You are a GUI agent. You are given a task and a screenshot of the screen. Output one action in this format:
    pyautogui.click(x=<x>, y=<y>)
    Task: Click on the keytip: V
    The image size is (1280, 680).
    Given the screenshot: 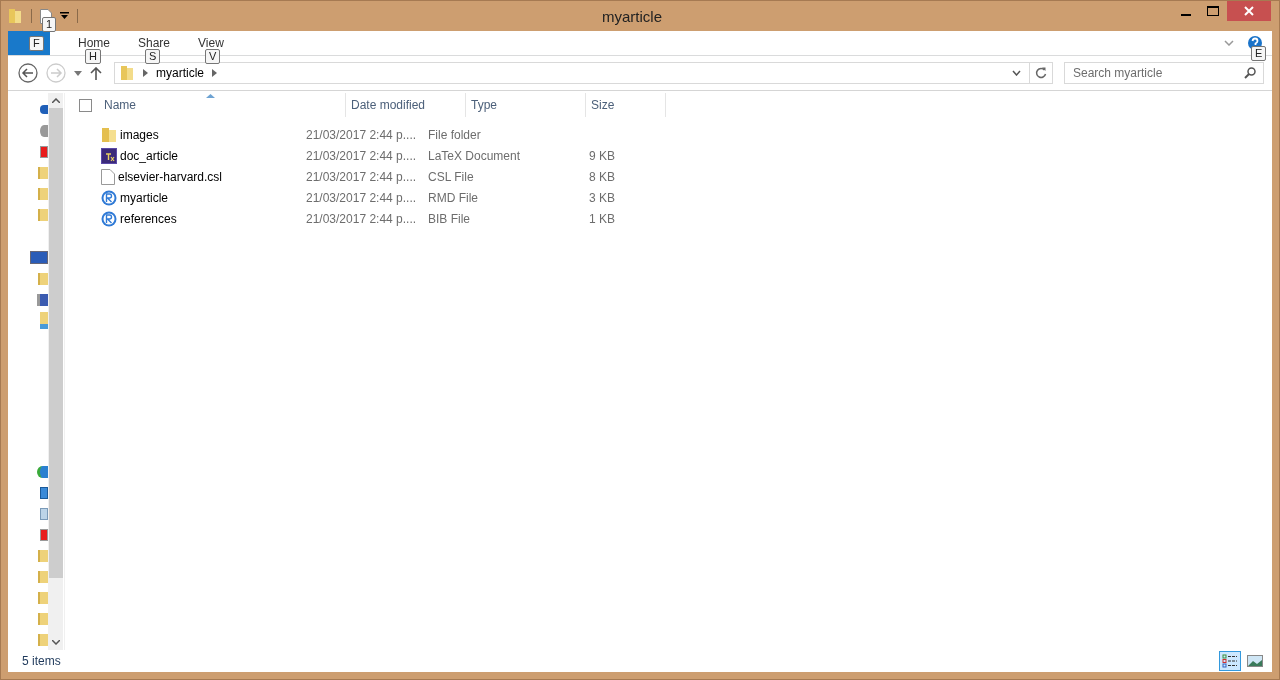 What is the action you would take?
    pyautogui.click(x=213, y=56)
    